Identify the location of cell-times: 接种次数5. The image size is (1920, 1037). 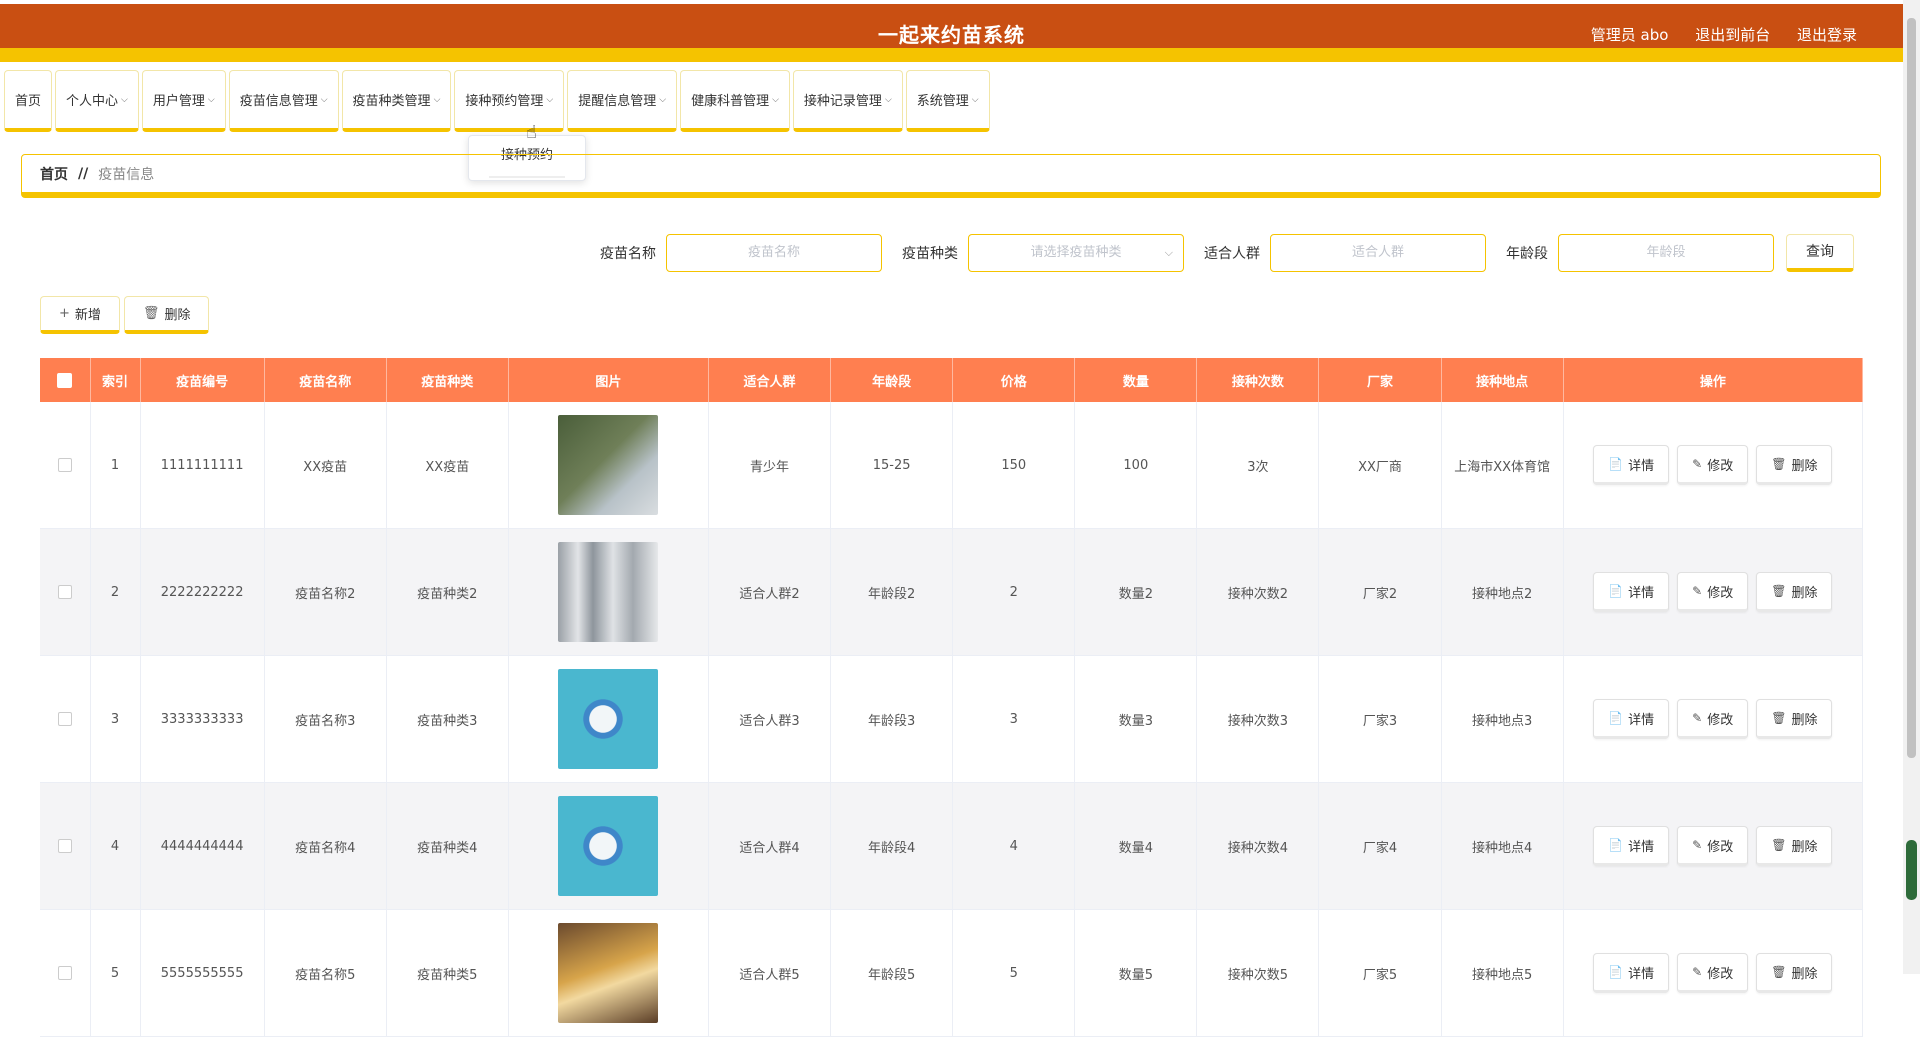
(1258, 973).